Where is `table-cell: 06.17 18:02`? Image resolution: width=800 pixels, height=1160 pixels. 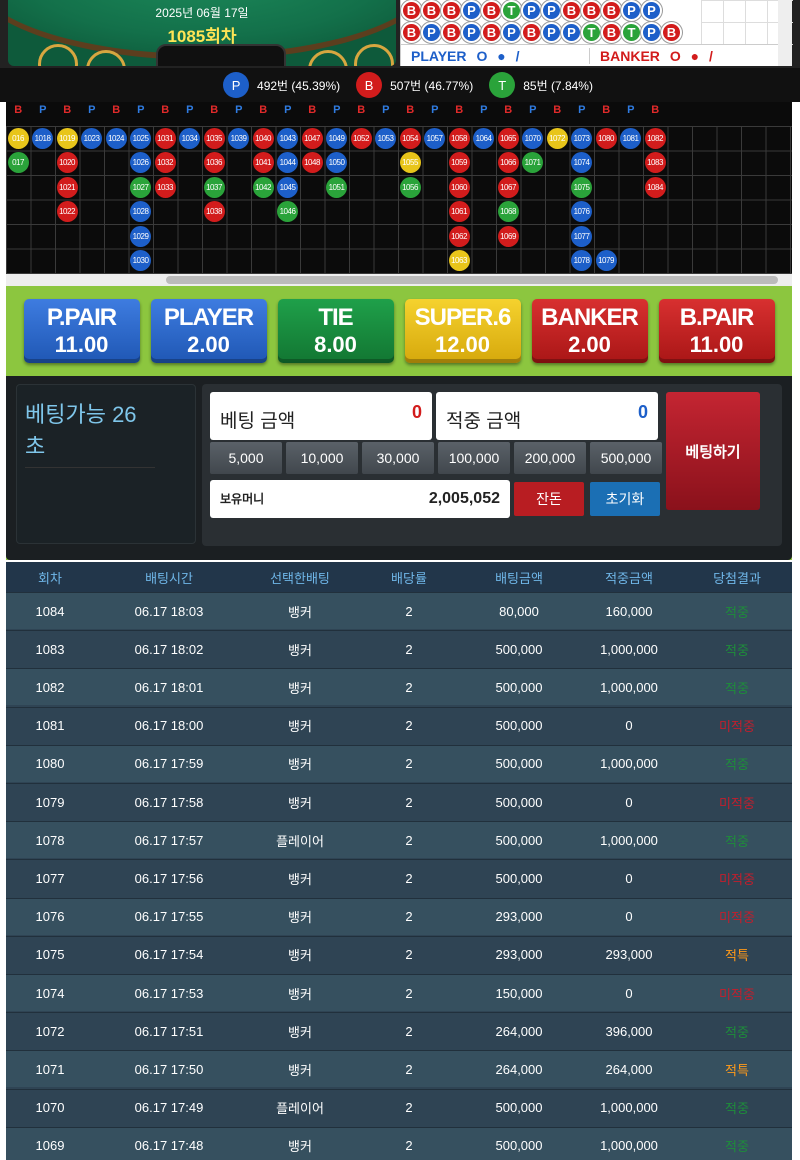 table-cell: 06.17 18:02 is located at coordinates (169, 649).